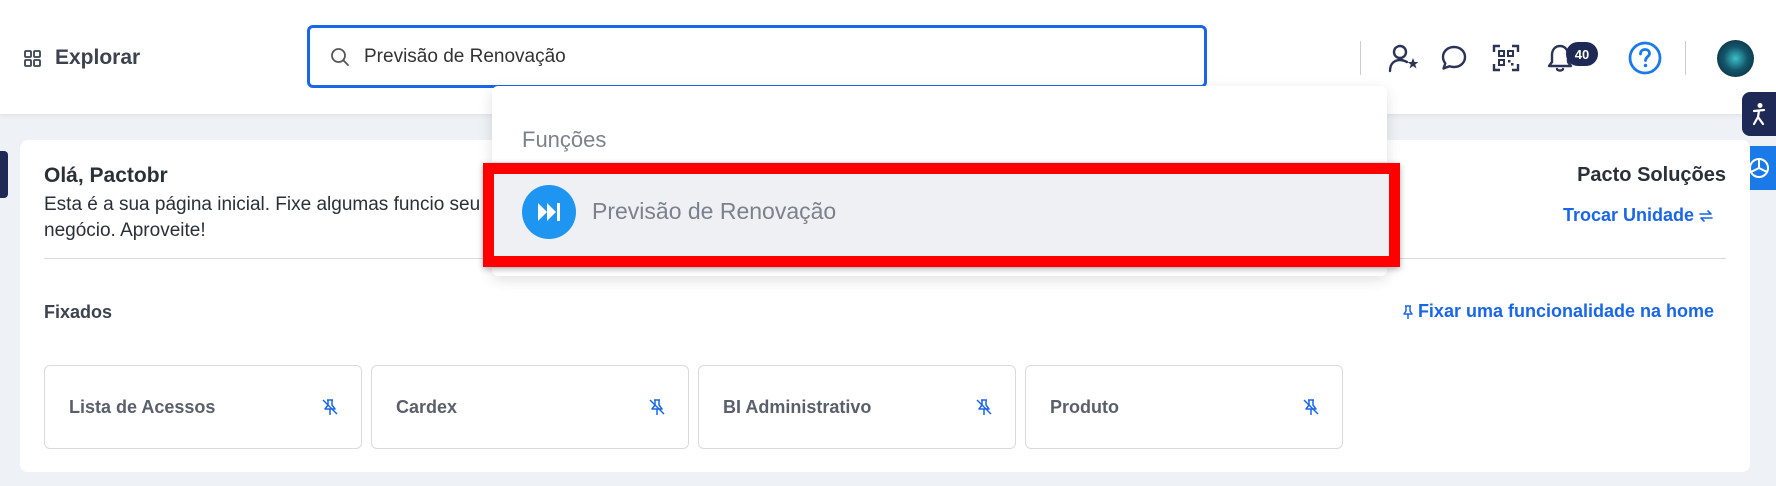  What do you see at coordinates (714, 211) in the screenshot?
I see `search-result-label: Previsão de Renovação` at bounding box center [714, 211].